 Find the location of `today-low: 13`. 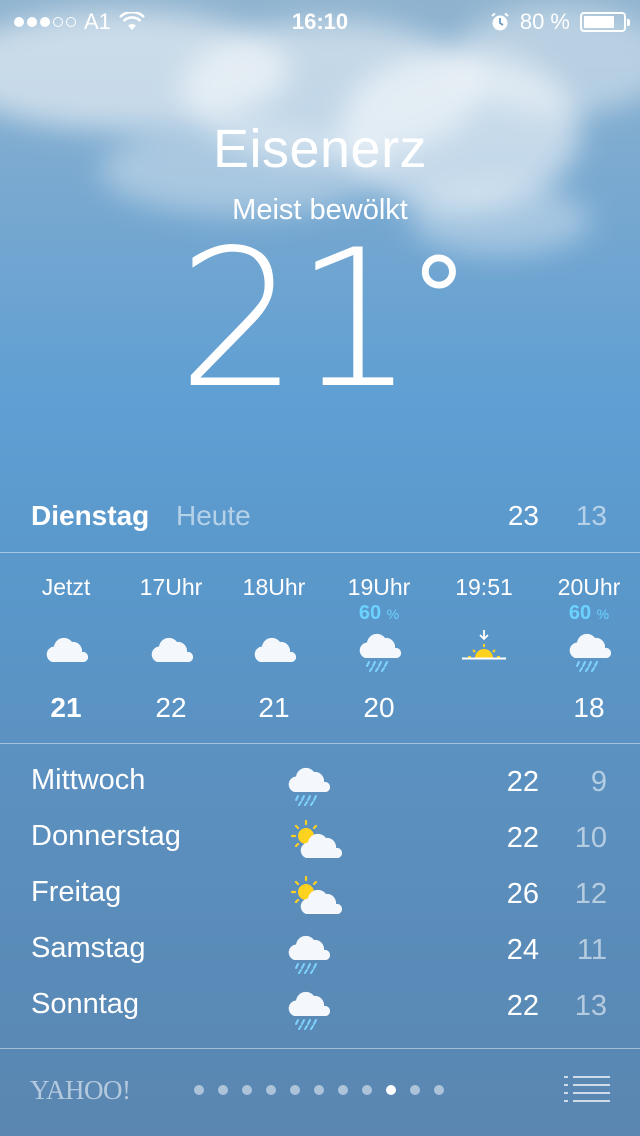

today-low: 13 is located at coordinates (591, 515).